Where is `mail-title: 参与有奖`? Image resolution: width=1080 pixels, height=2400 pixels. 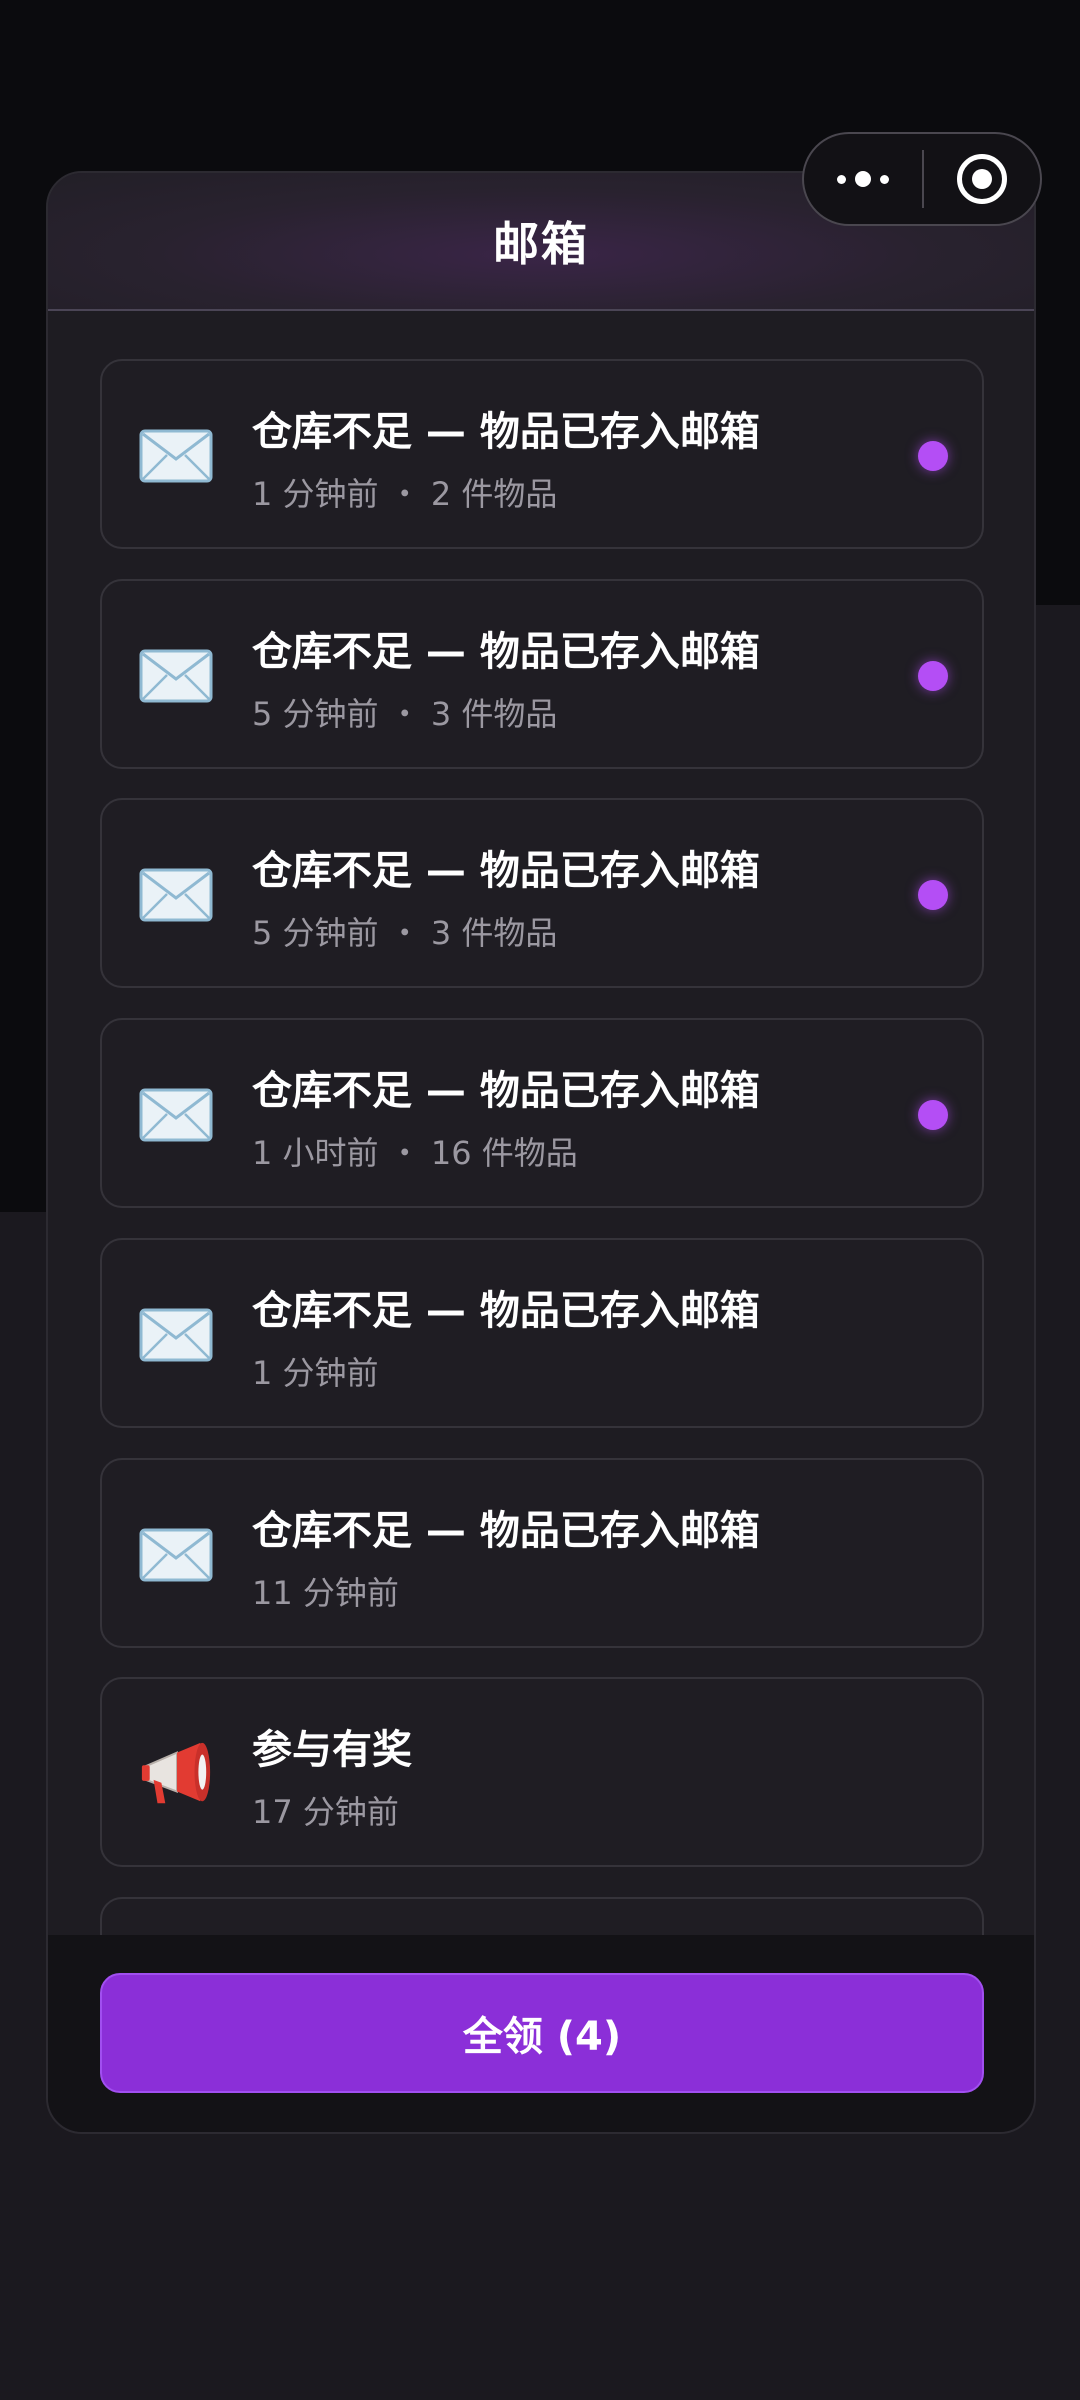 mail-title: 参与有奖 is located at coordinates (332, 1750).